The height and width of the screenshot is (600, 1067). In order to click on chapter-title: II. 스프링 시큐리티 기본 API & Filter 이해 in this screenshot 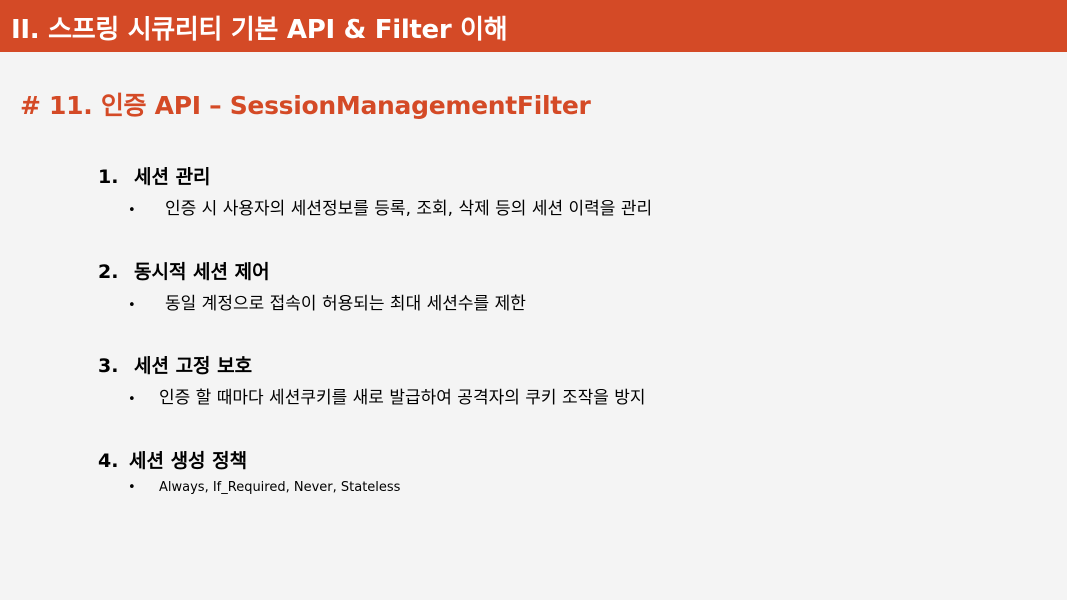, I will do `click(259, 30)`.